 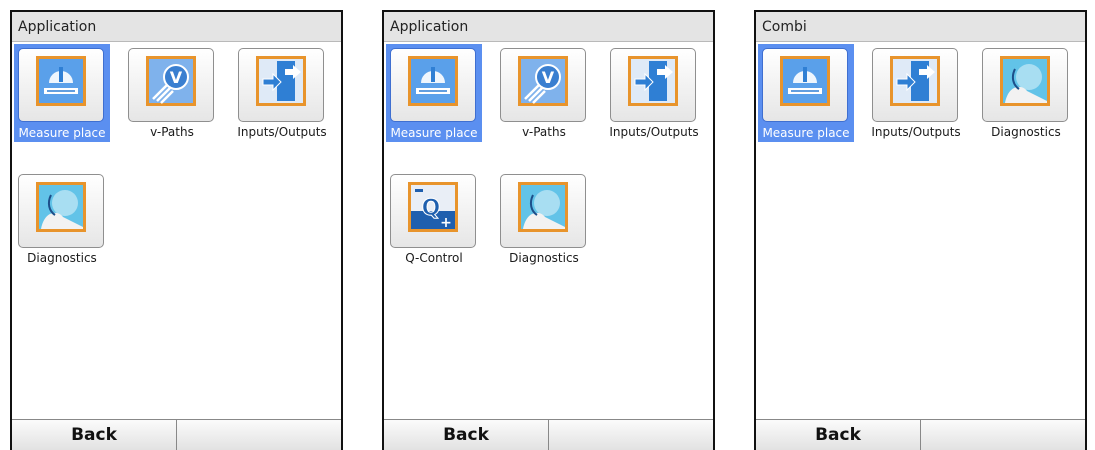 What do you see at coordinates (784, 27) in the screenshot?
I see `screen-title: Combi` at bounding box center [784, 27].